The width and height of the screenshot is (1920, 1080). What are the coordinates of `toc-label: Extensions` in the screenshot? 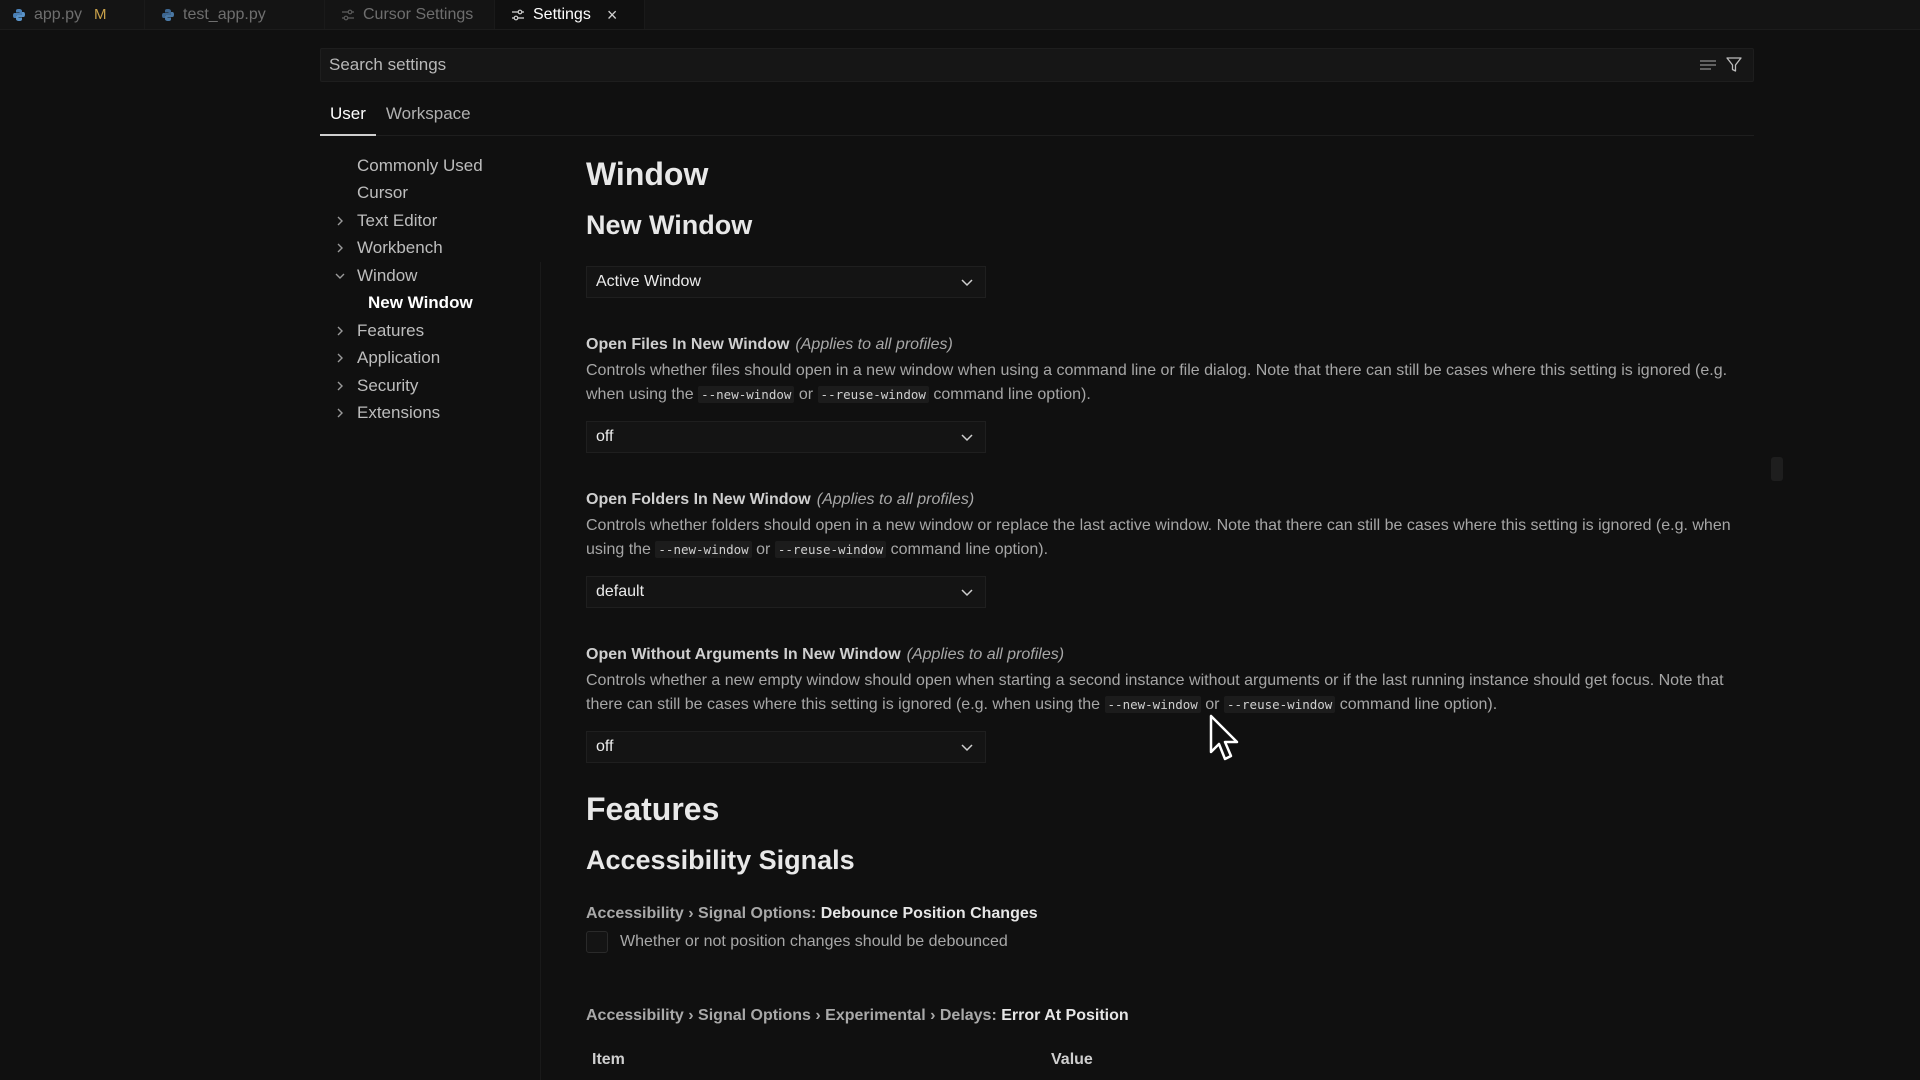 It's located at (399, 413).